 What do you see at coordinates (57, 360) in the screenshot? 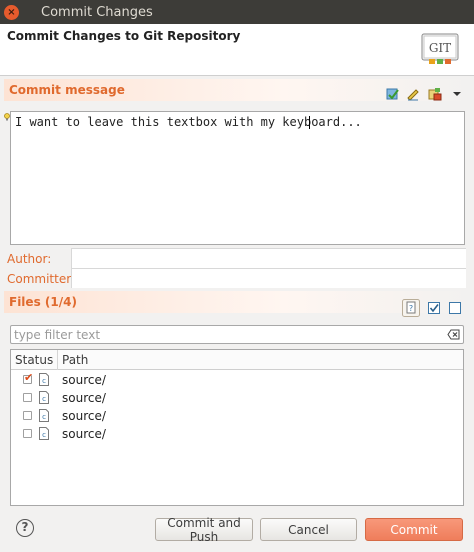
I see `column-divider` at bounding box center [57, 360].